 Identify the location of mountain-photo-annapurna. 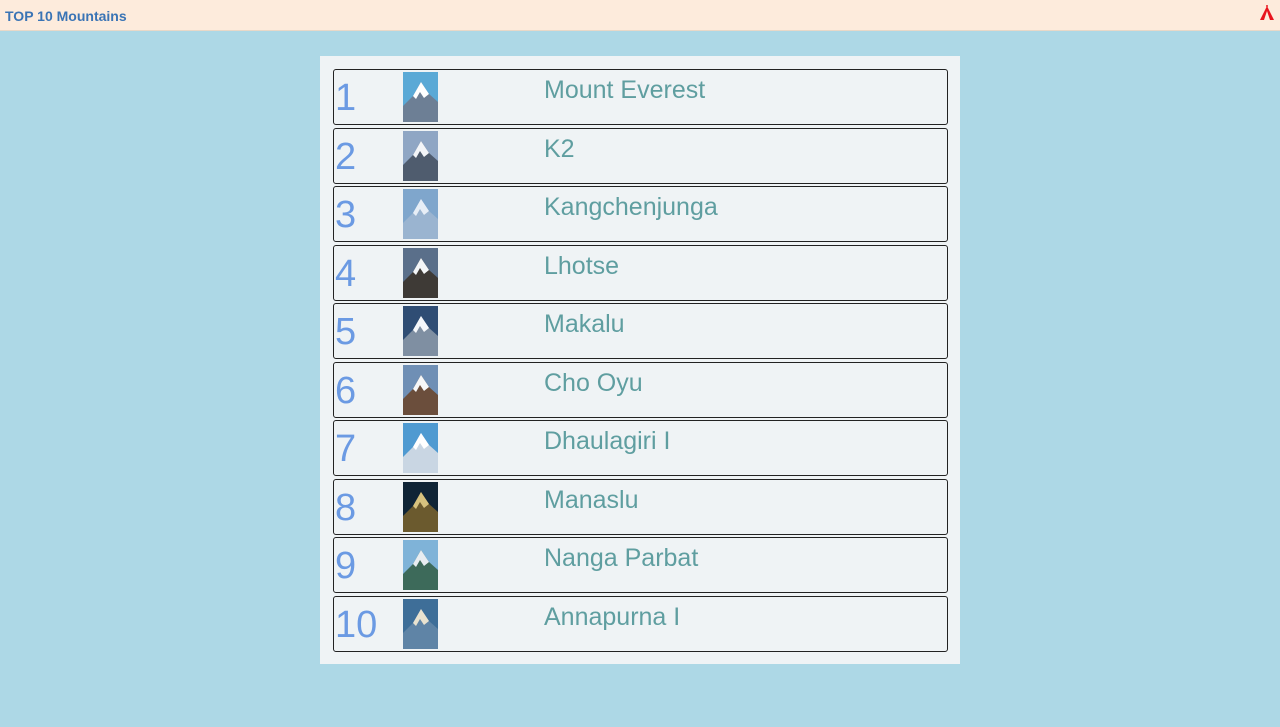
(420, 623).